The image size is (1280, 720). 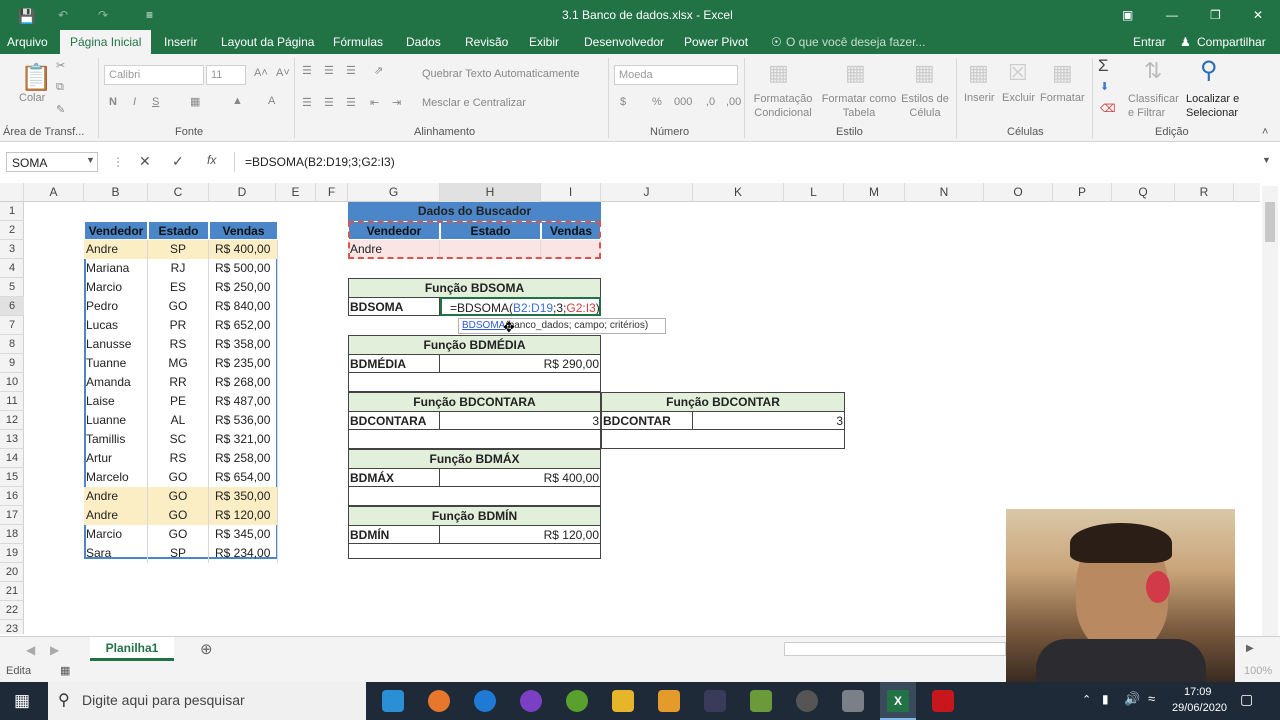 What do you see at coordinates (178, 249) in the screenshot?
I see `table-cell-estado: SP` at bounding box center [178, 249].